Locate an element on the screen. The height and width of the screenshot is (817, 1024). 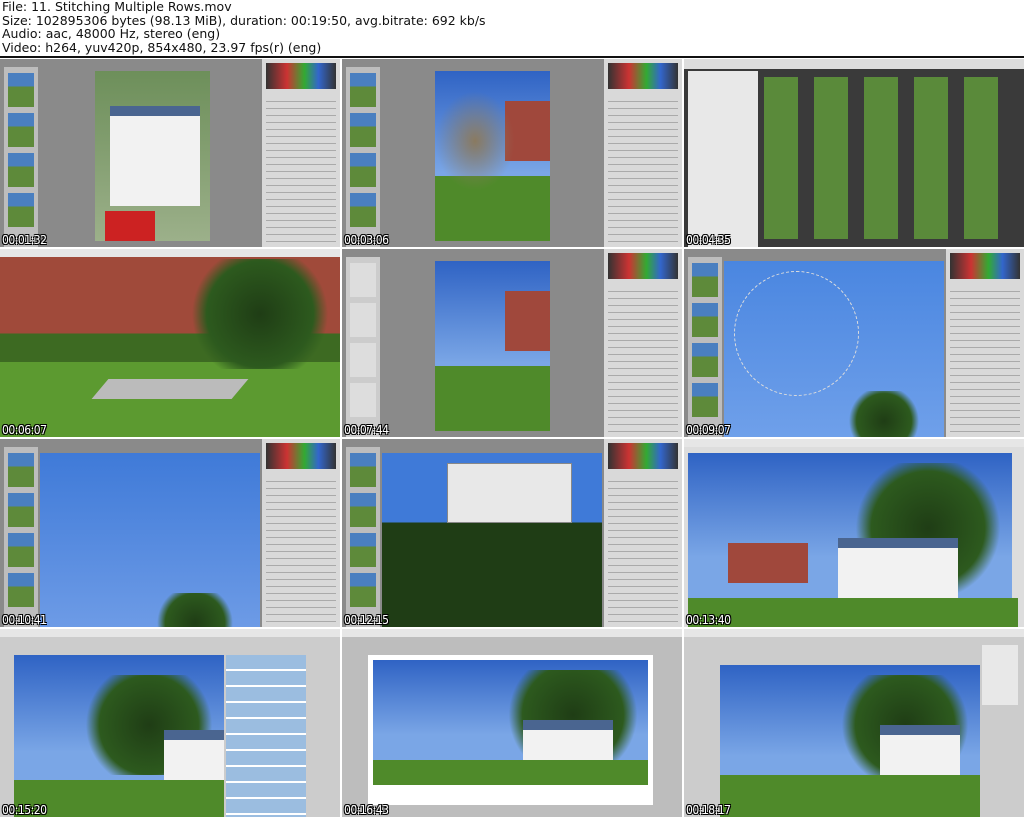
thumbnail: 00:13:40 is located at coordinates (854, 533).